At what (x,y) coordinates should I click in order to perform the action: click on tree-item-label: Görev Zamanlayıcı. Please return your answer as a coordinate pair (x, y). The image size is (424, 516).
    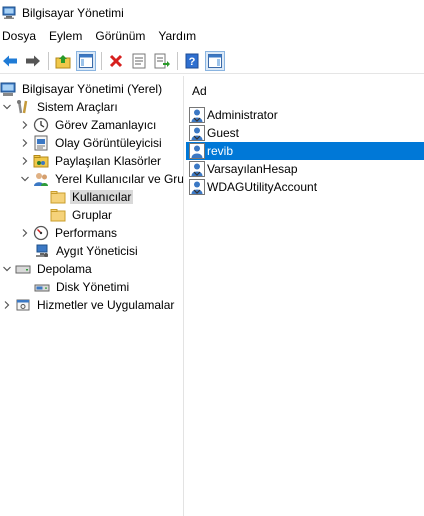
    Looking at the image, I should click on (106, 125).